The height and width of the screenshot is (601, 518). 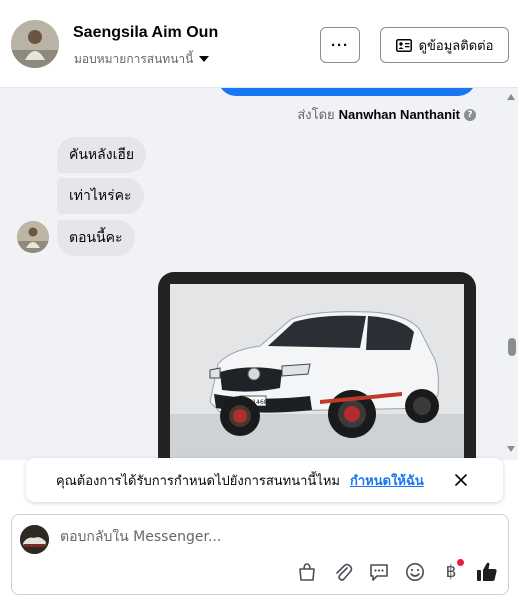 I want to click on scroll-up-arrow, so click(x=511, y=97).